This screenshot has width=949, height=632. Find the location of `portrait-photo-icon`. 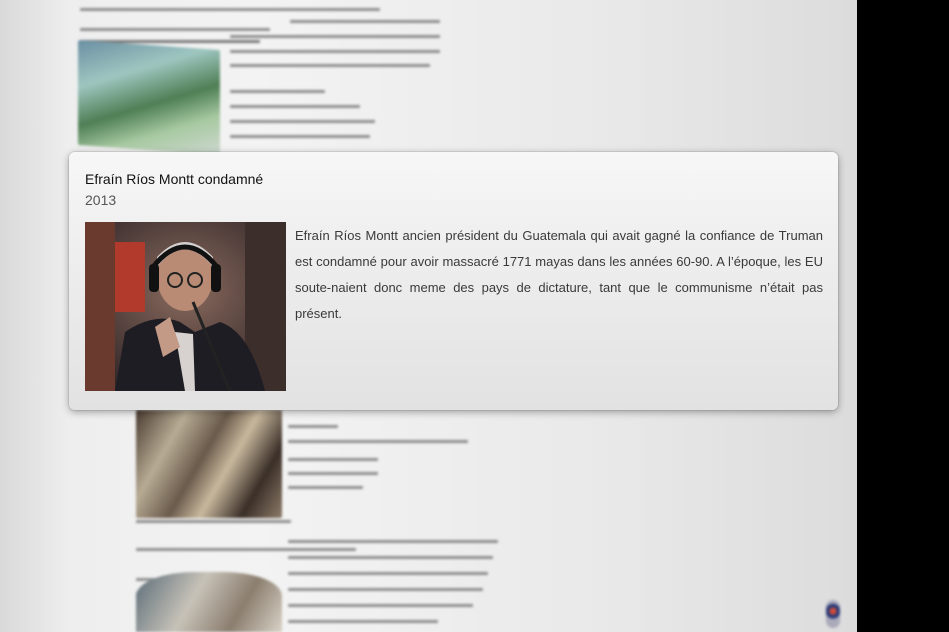

portrait-photo-icon is located at coordinates (185, 306).